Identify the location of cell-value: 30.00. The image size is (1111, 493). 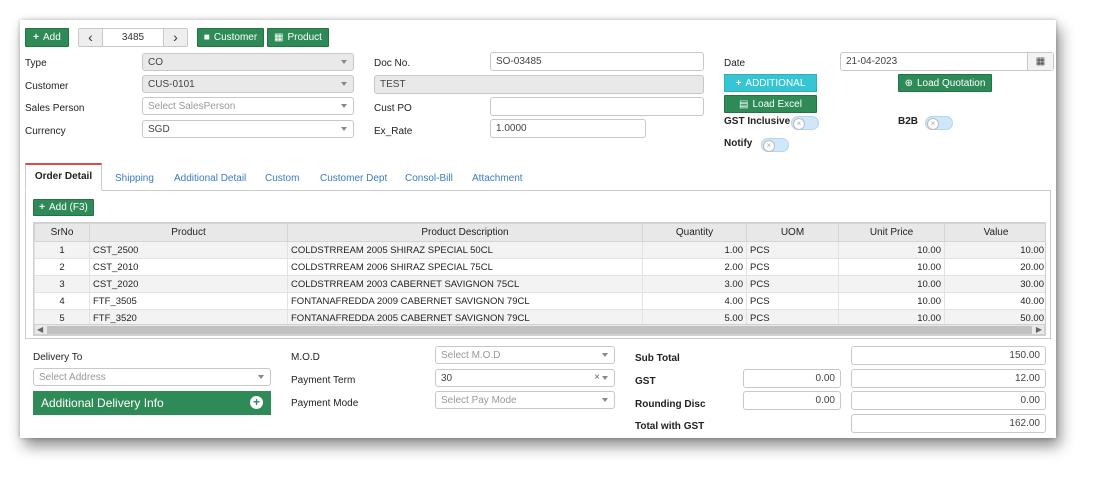
(994, 284).